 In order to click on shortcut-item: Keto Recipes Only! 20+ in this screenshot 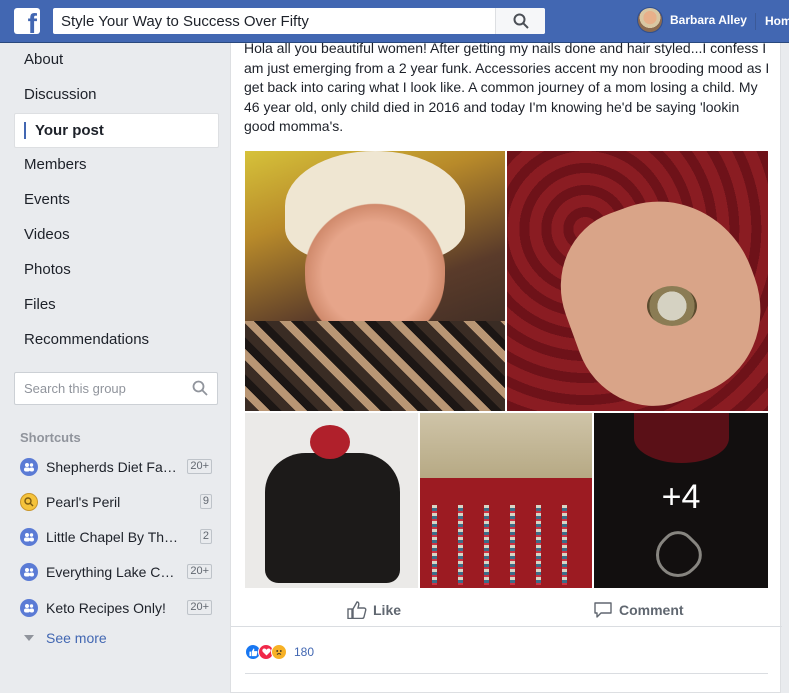, I will do `click(117, 608)`.